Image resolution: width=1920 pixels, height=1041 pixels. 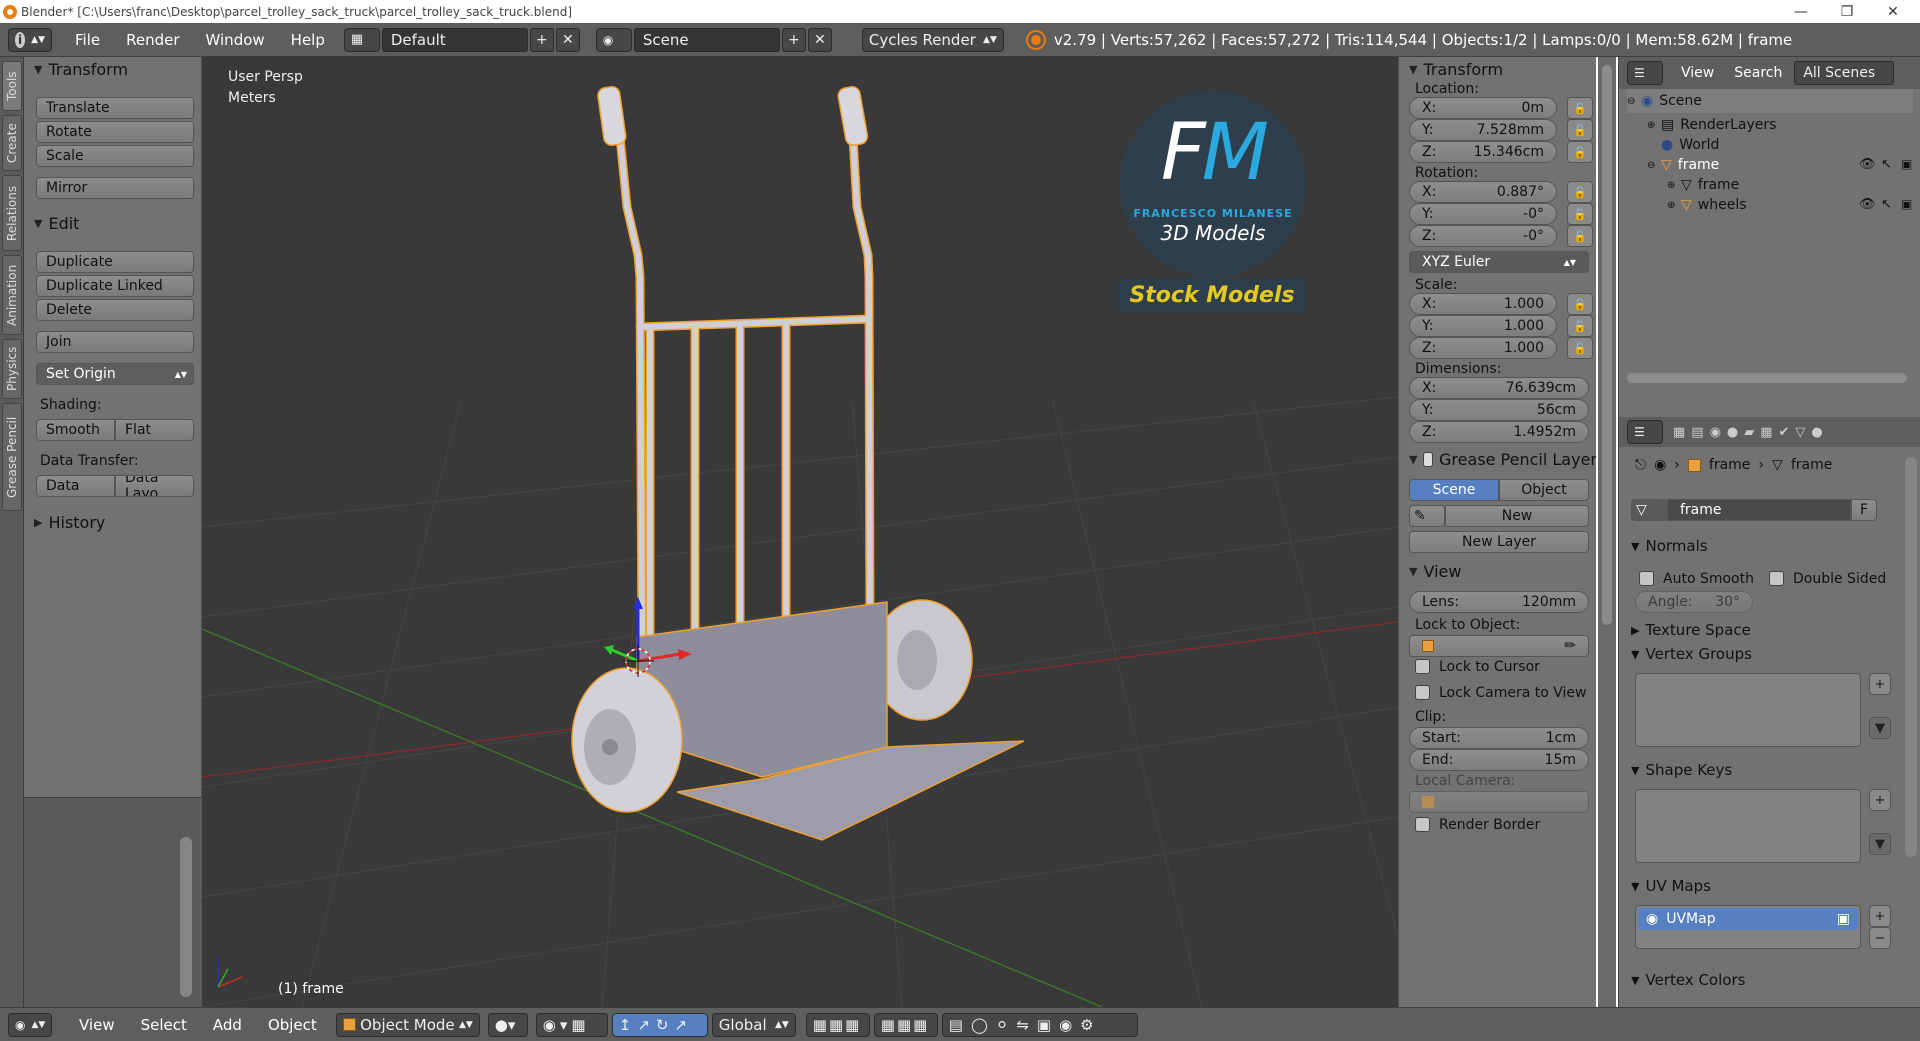 I want to click on properties-editor-scrollbar, so click(x=1911, y=657).